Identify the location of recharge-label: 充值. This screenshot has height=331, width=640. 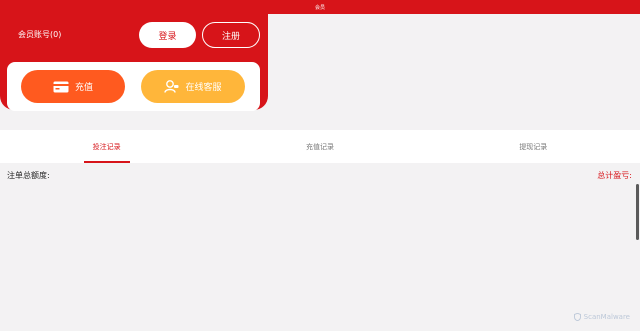
(83, 88).